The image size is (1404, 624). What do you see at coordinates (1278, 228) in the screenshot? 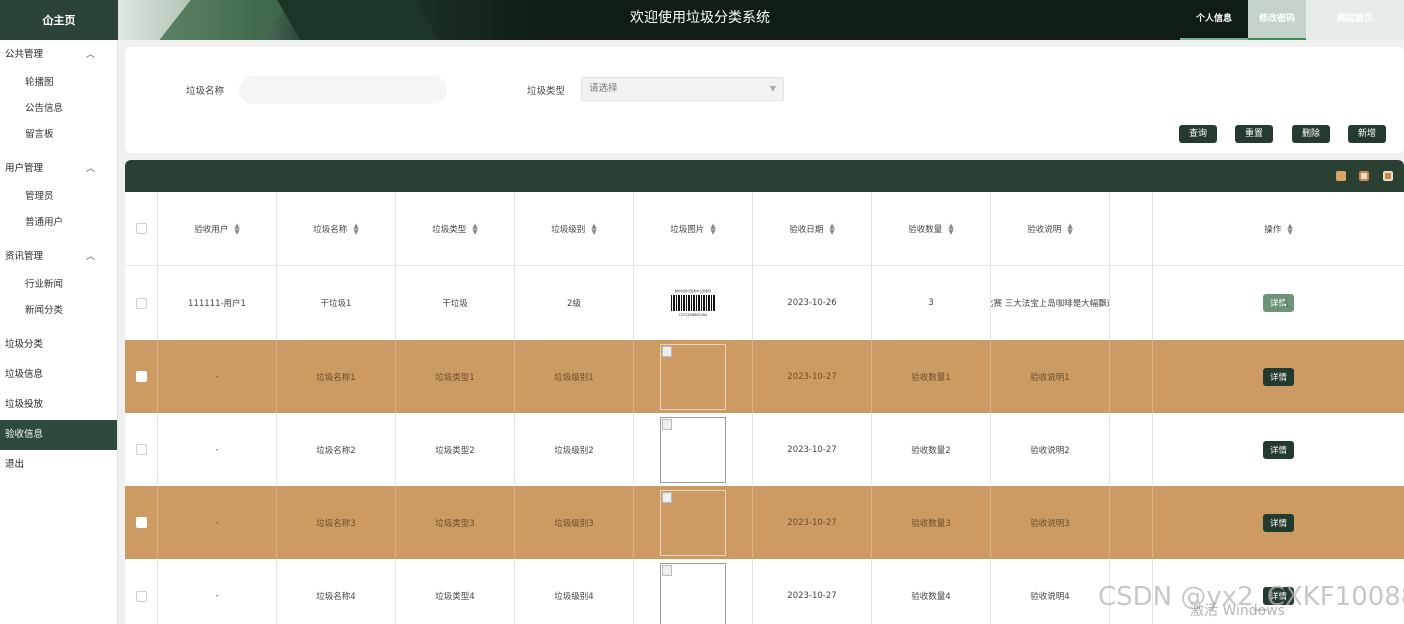
I see `col-header: 操作 ▲ ▼` at bounding box center [1278, 228].